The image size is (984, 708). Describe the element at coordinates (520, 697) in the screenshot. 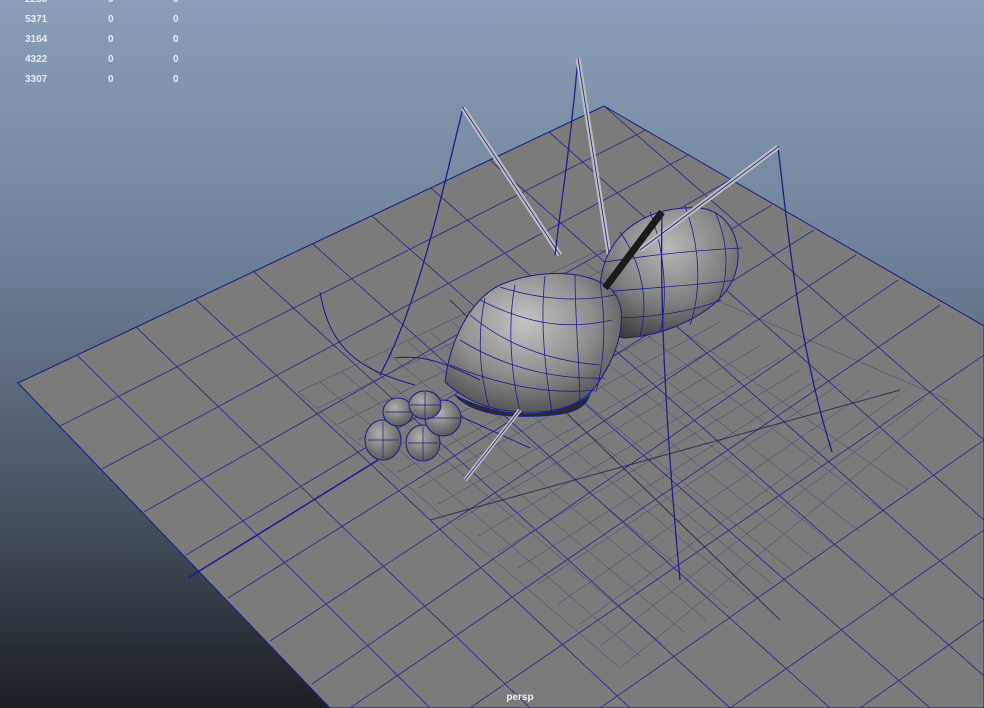

I see `camera-name-label: persp` at that location.